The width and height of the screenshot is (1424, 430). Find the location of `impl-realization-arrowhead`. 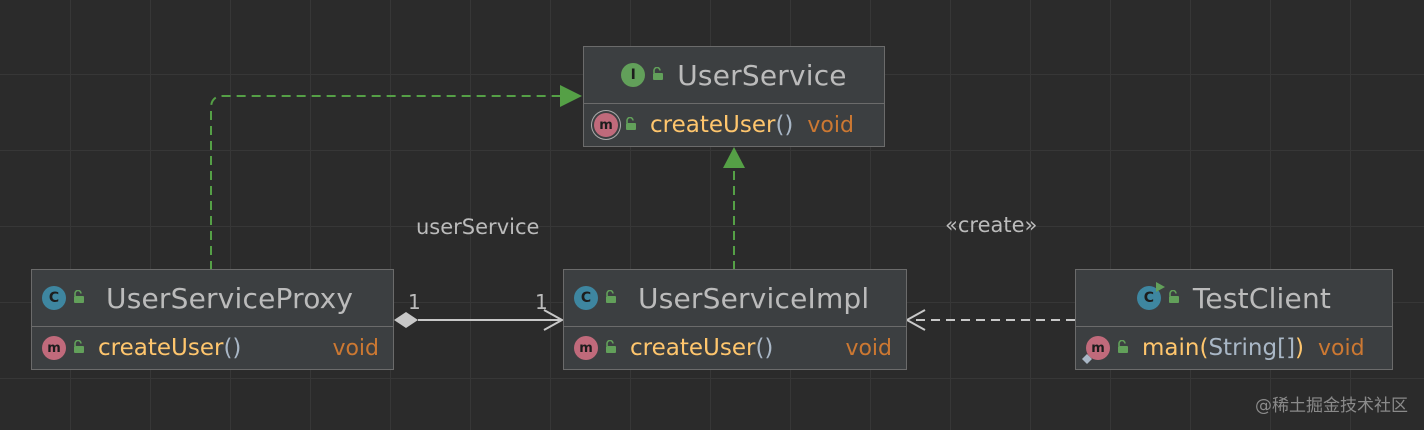

impl-realization-arrowhead is located at coordinates (734, 157).